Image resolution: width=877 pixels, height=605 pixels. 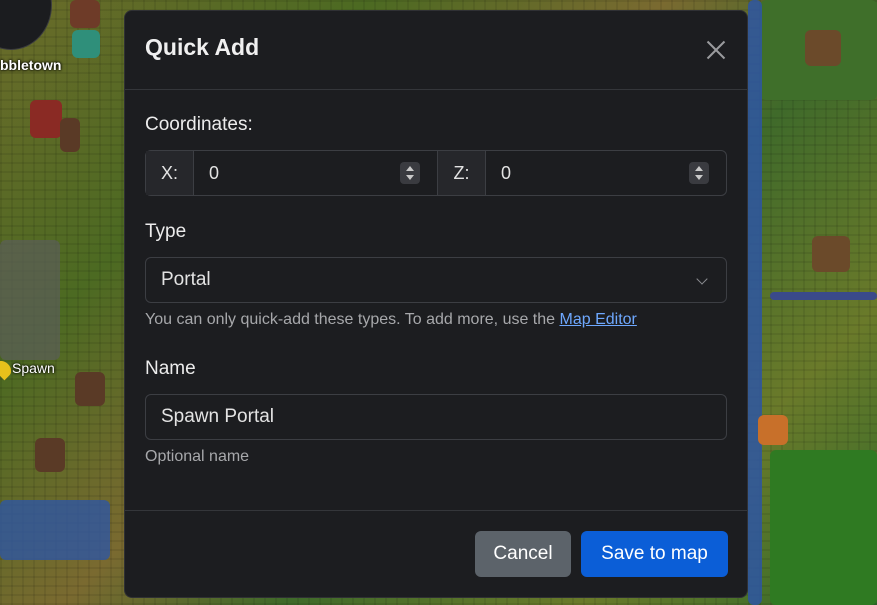 What do you see at coordinates (218, 416) in the screenshot?
I see `name-input-value: Spawn Portal` at bounding box center [218, 416].